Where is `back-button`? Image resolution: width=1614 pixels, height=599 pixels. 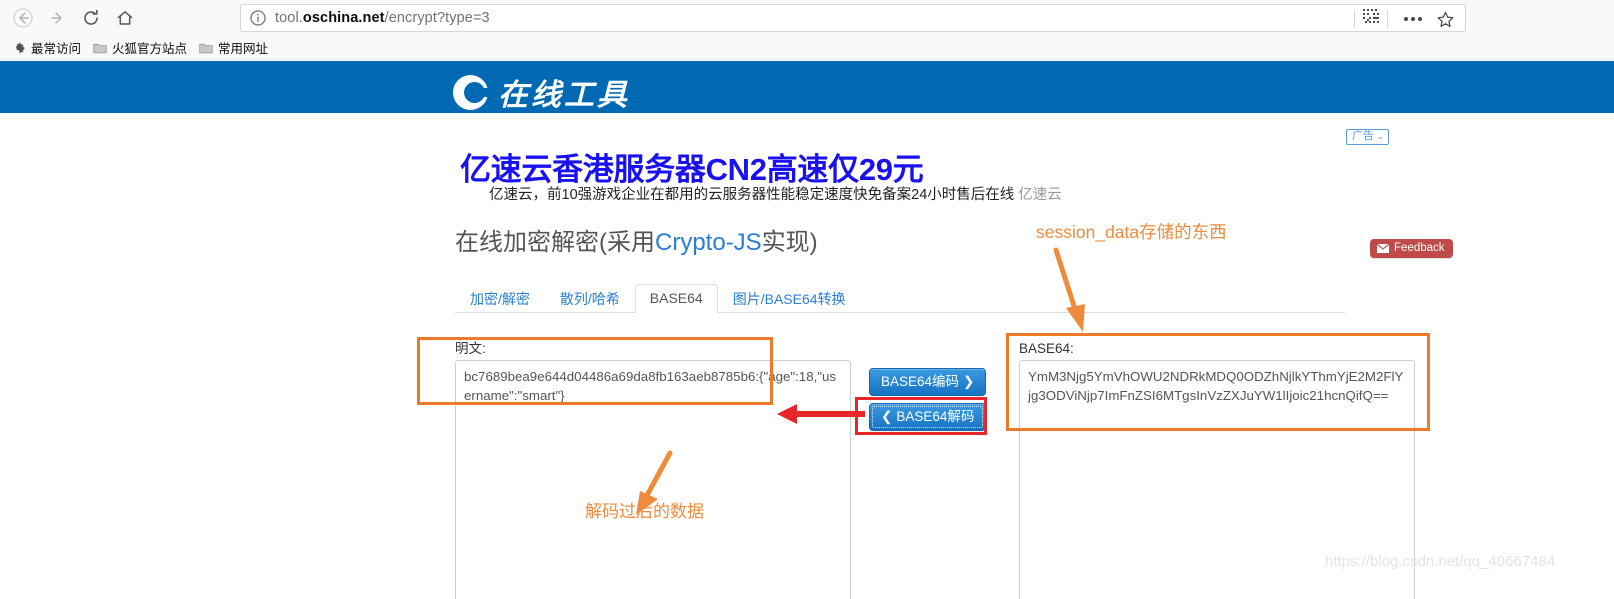 back-button is located at coordinates (23, 18).